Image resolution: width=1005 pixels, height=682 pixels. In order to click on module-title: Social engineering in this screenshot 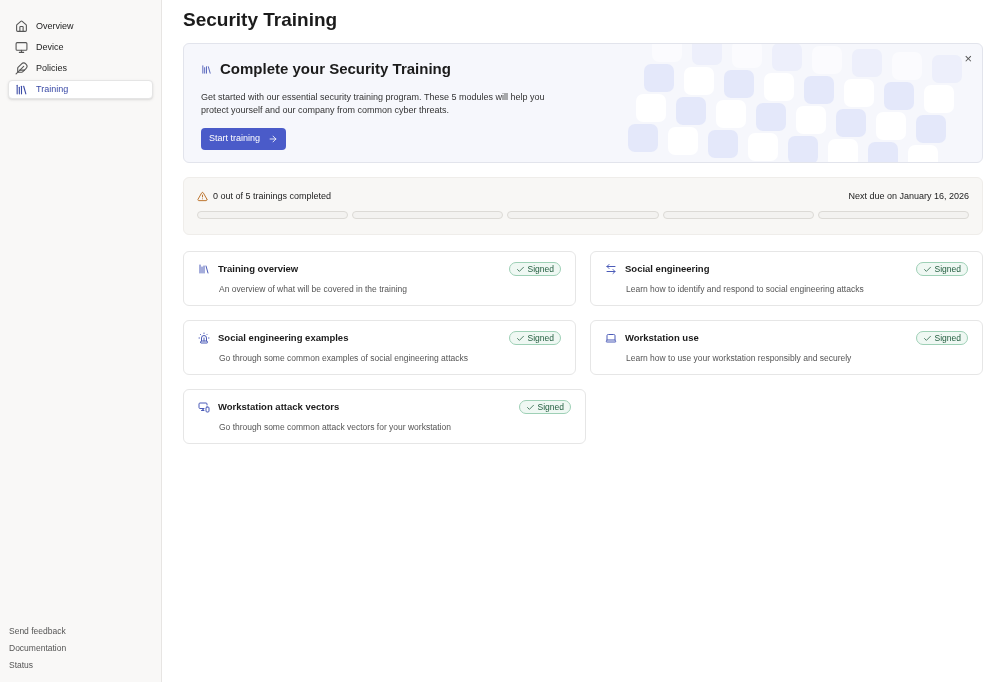, I will do `click(667, 269)`.